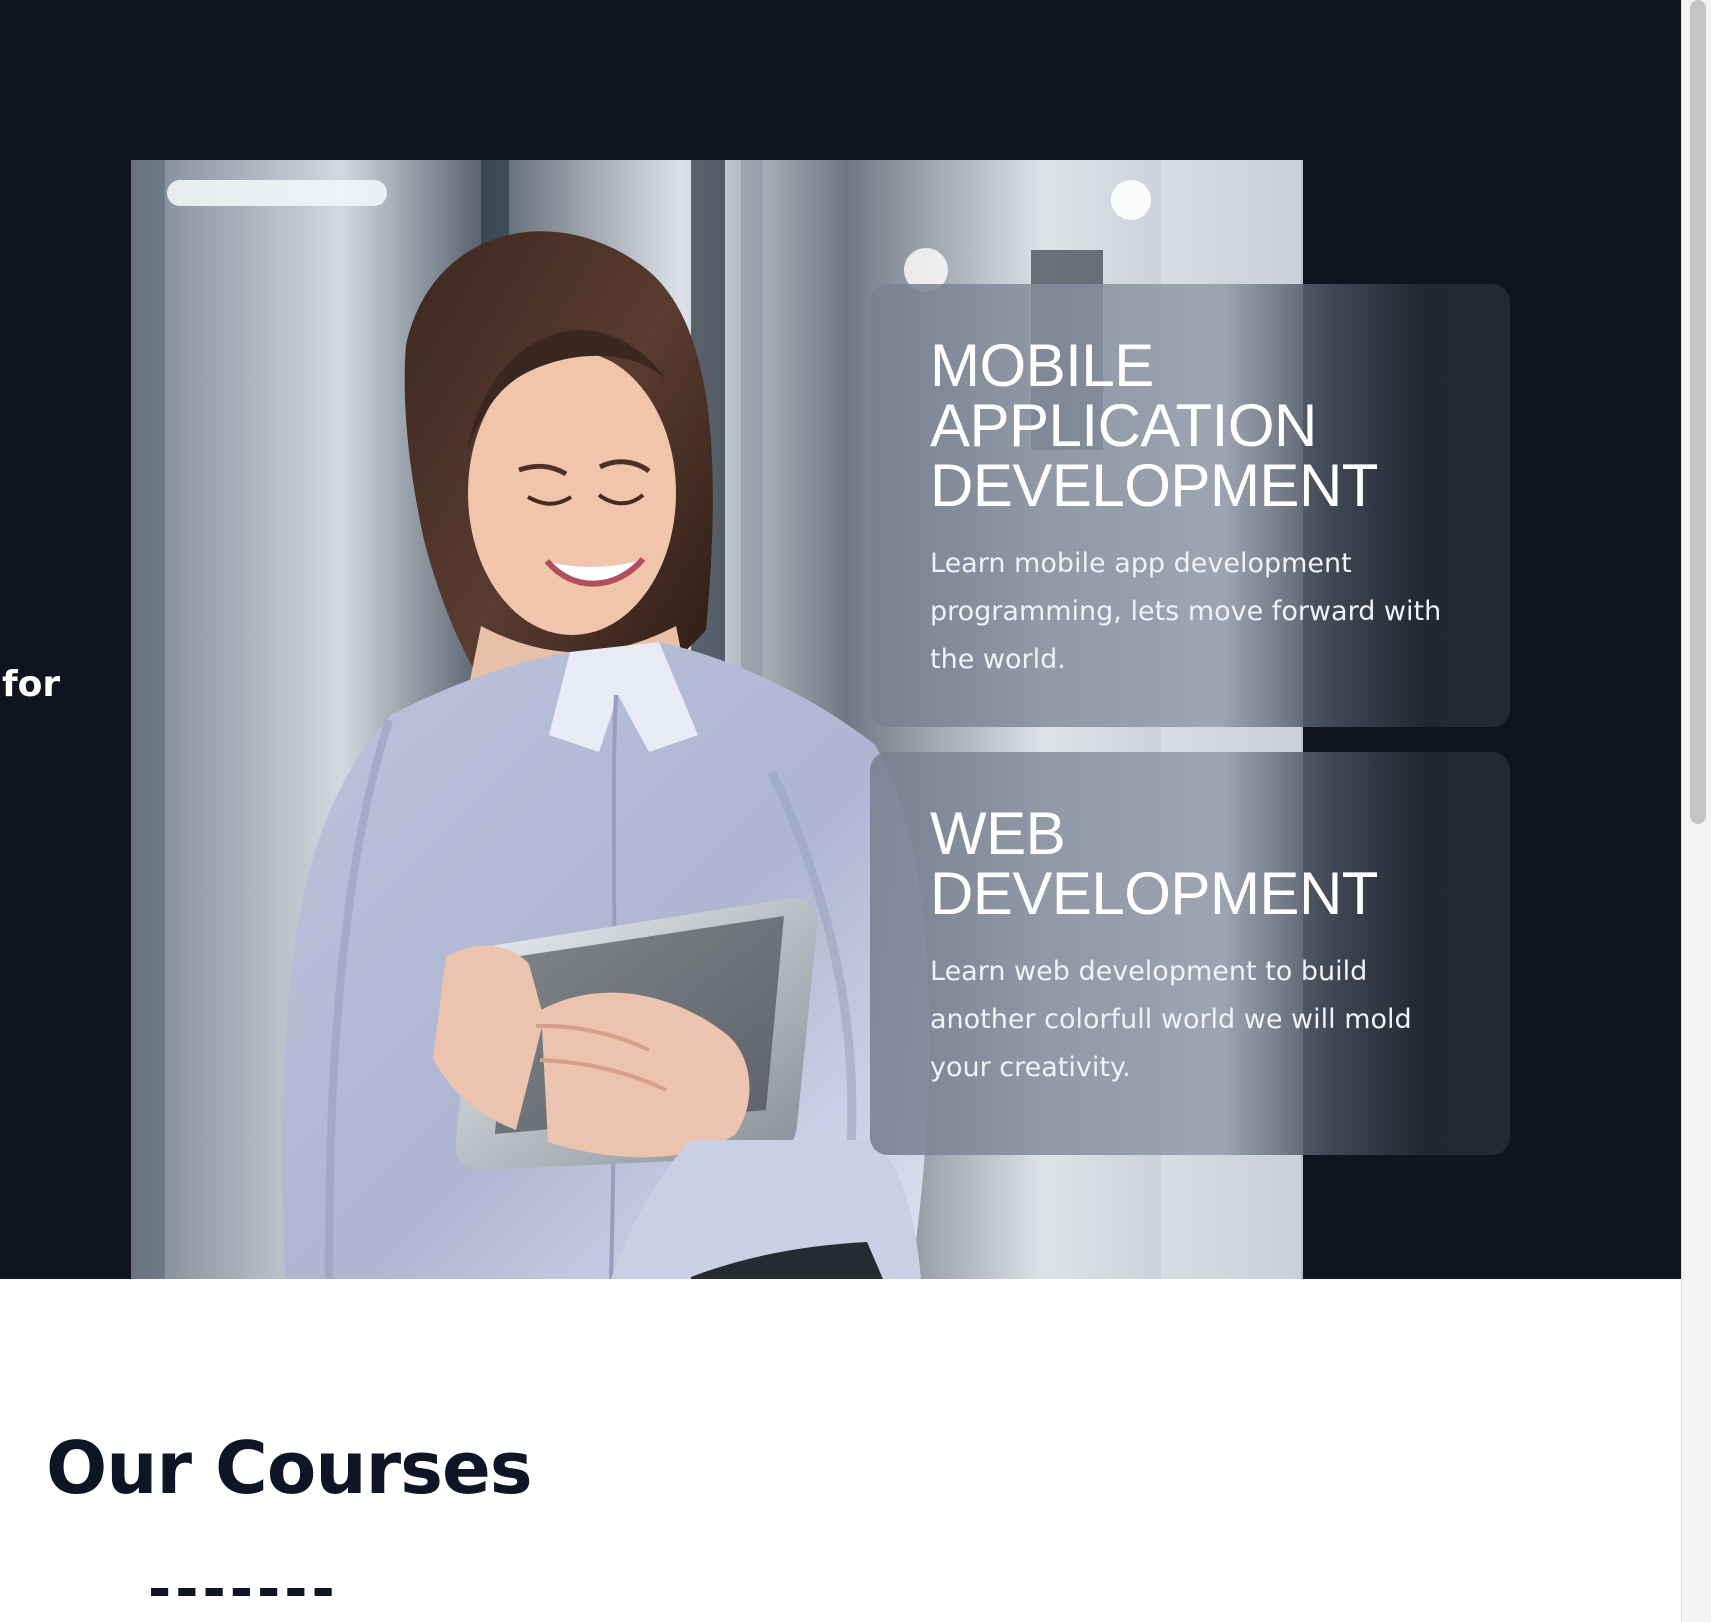 Image resolution: width=1711 pixels, height=1622 pixels. I want to click on scrollbar-thumb, so click(1698, 412).